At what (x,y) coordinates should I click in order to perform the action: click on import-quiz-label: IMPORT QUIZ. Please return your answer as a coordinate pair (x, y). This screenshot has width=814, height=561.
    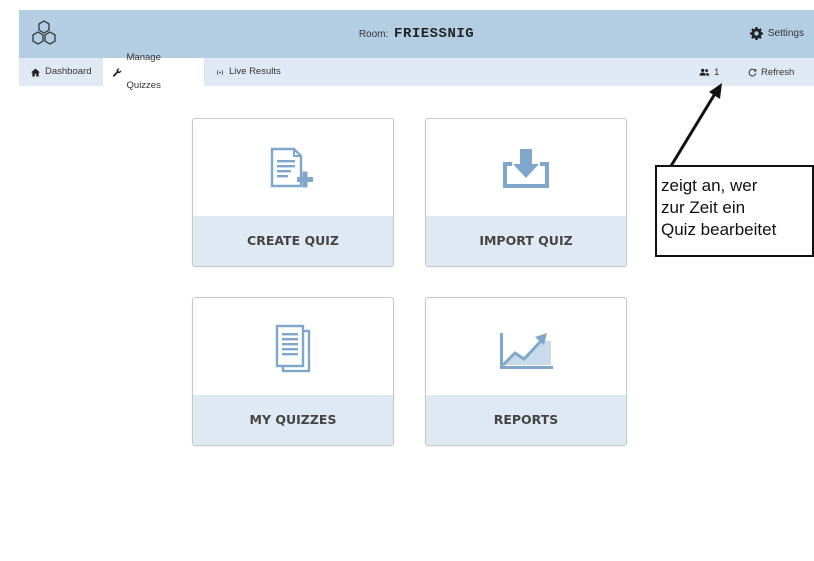
    Looking at the image, I should click on (526, 241).